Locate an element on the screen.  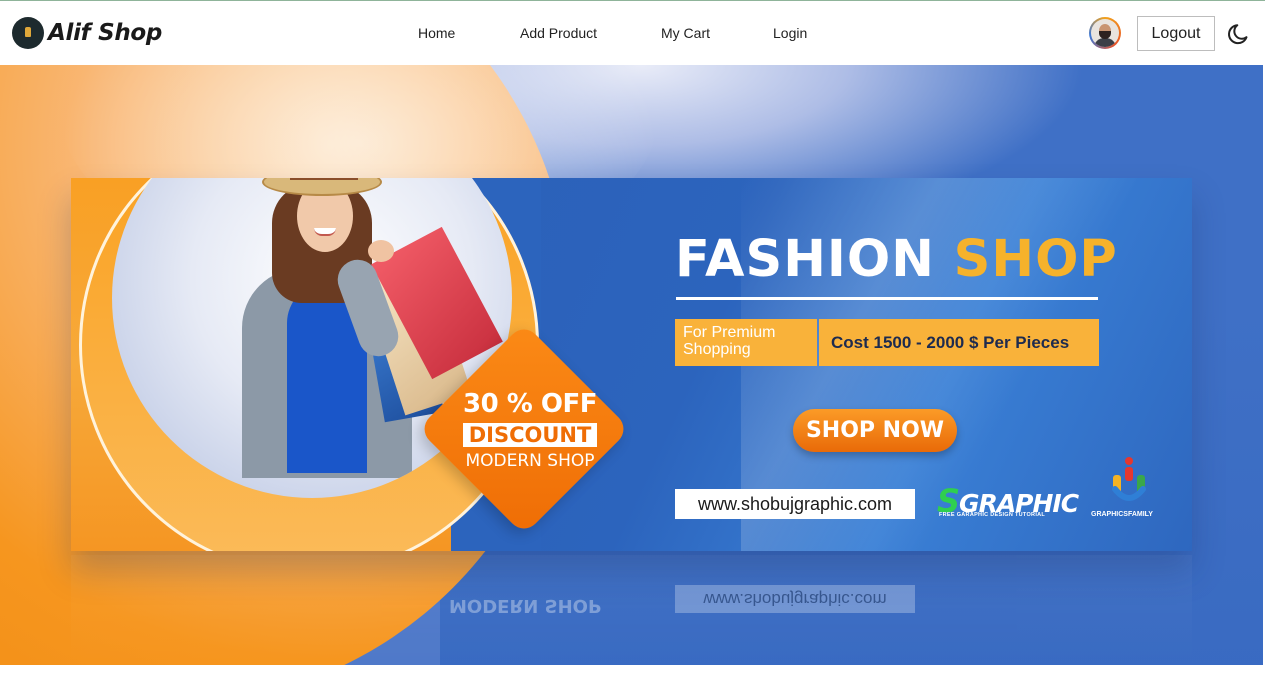
moon-icon is located at coordinates (1239, 34).